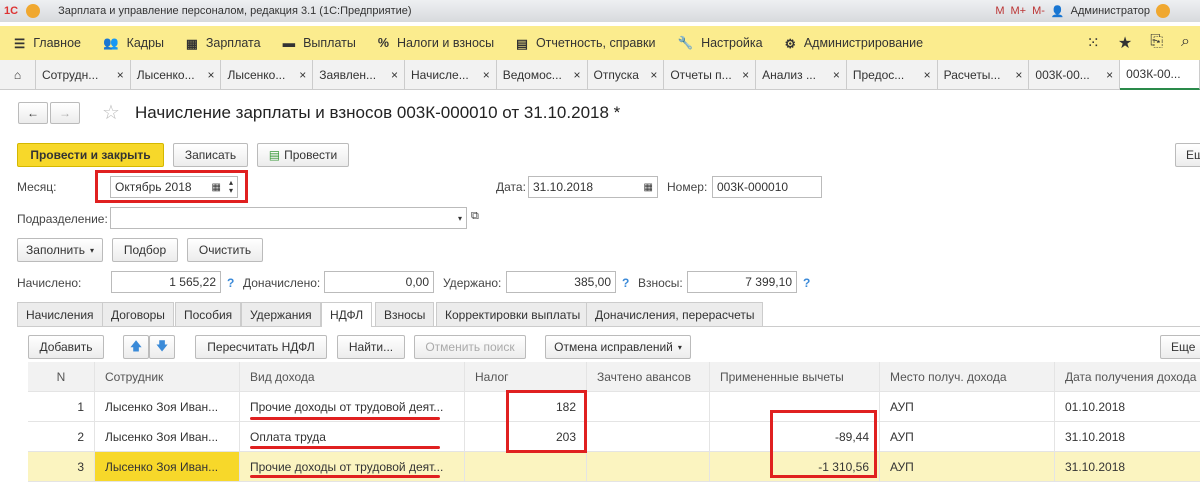 This screenshot has height=488, width=1200. What do you see at coordinates (225, 250) in the screenshot?
I see `clear-button: Очистить` at bounding box center [225, 250].